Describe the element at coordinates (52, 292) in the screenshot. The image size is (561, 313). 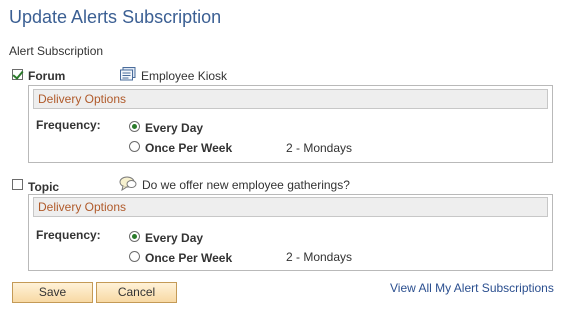
I see `save-button: Save` at that location.